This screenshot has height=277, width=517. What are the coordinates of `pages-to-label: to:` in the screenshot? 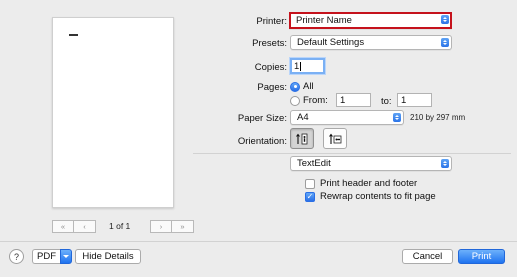 It's located at (386, 101).